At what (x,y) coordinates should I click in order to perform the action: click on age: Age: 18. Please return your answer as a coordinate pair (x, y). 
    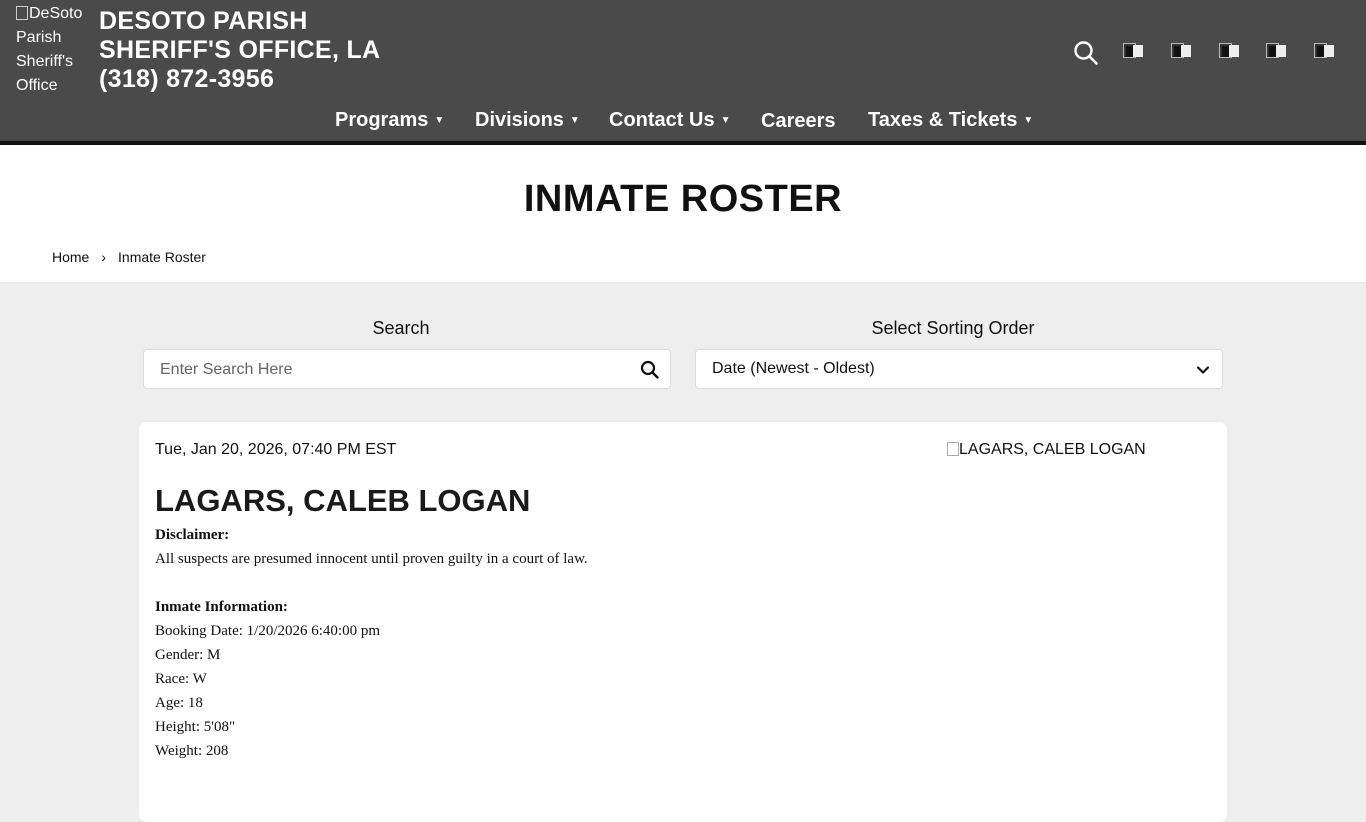
    Looking at the image, I should click on (179, 703).